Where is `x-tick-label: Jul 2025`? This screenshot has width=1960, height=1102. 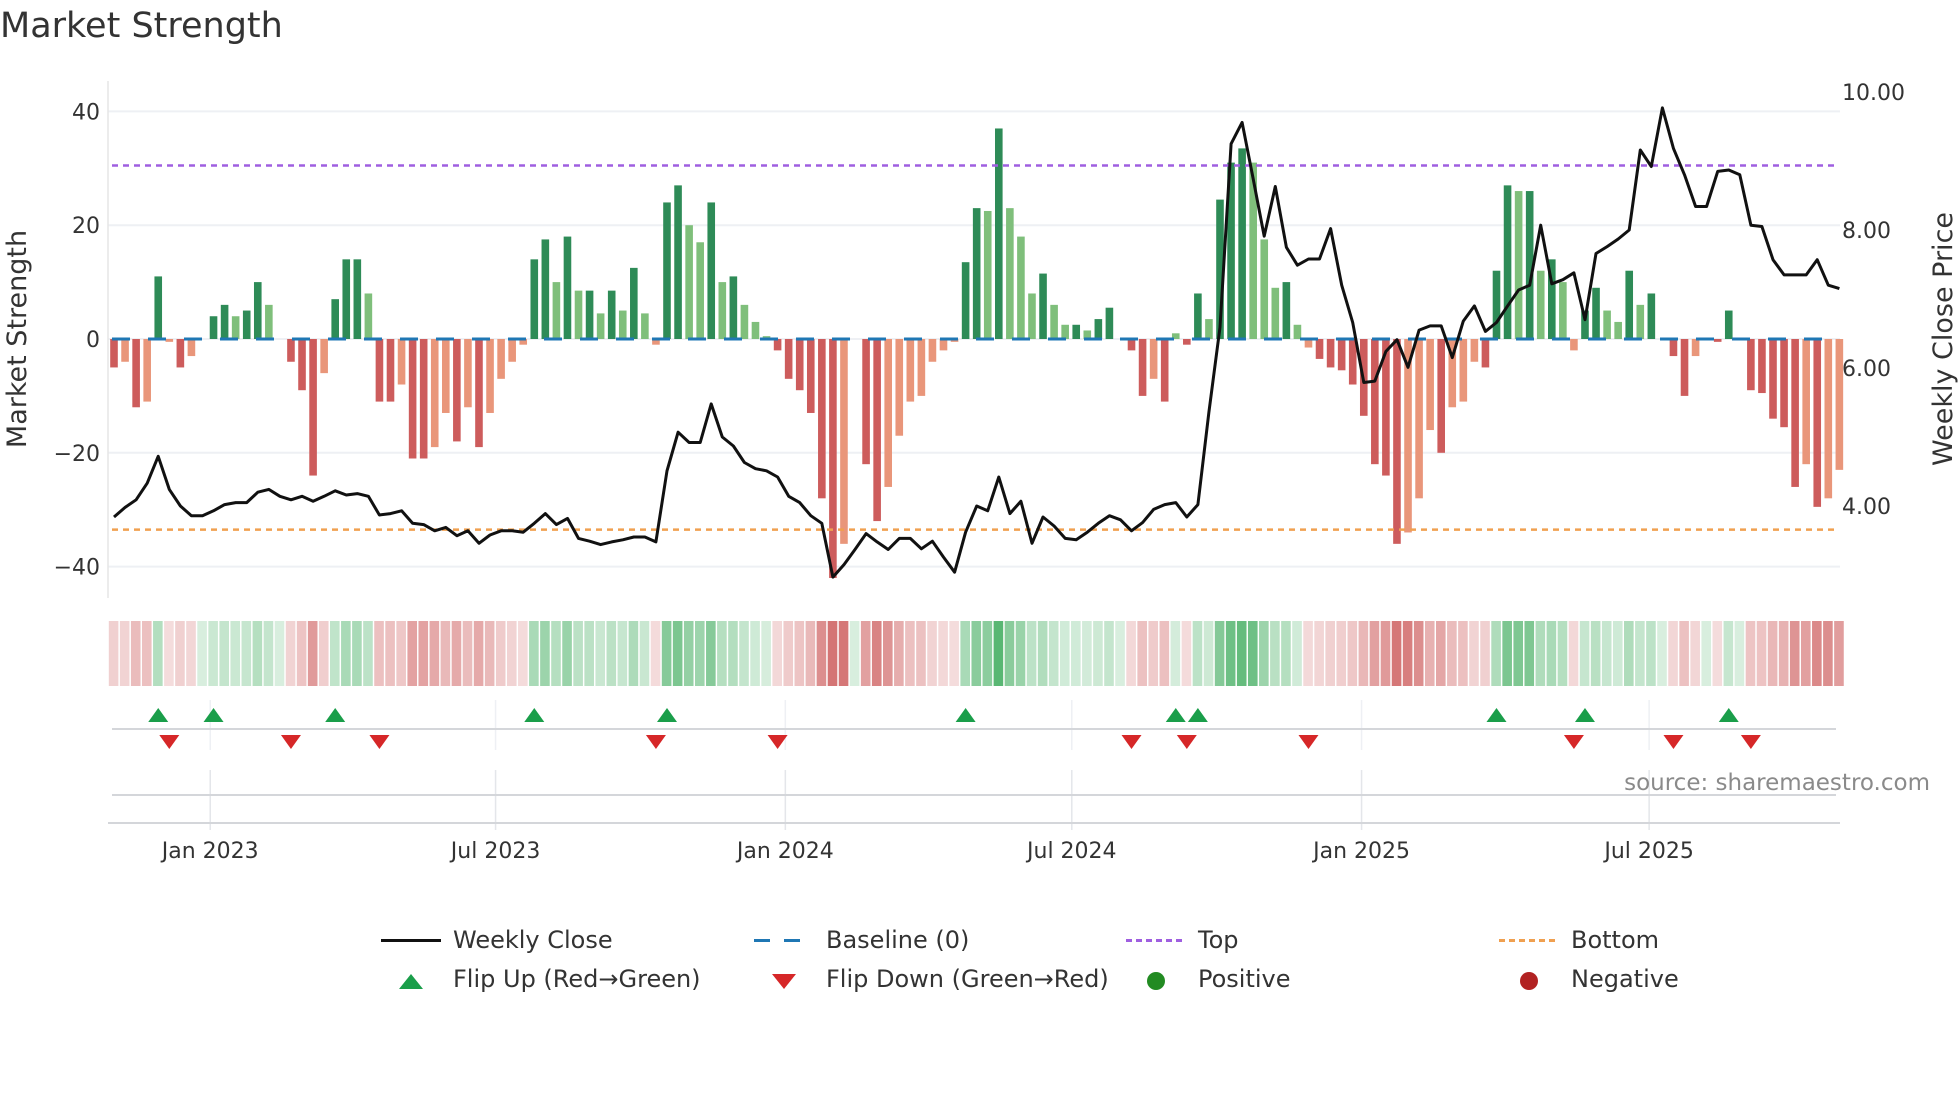
x-tick-label: Jul 2025 is located at coordinates (1648, 851).